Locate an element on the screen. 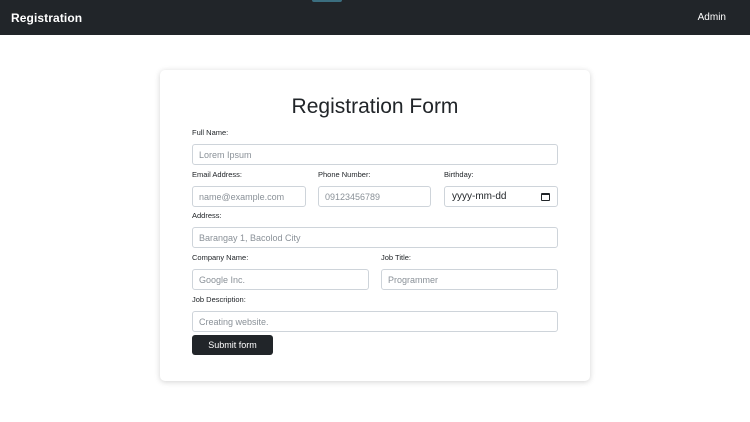 This screenshot has width=750, height=422. address-input is located at coordinates (375, 237).